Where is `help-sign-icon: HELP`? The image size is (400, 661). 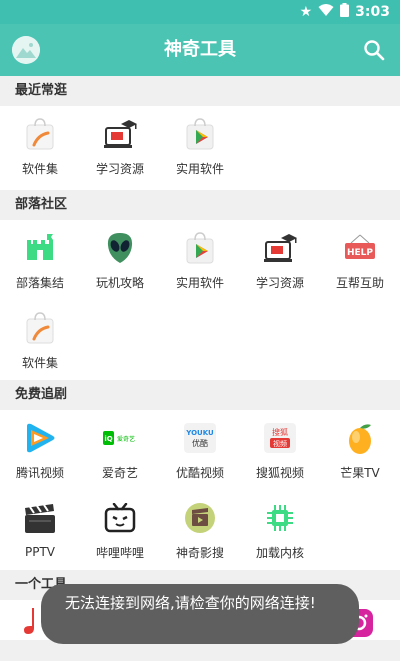
help-sign-icon: HELP is located at coordinates (360, 248).